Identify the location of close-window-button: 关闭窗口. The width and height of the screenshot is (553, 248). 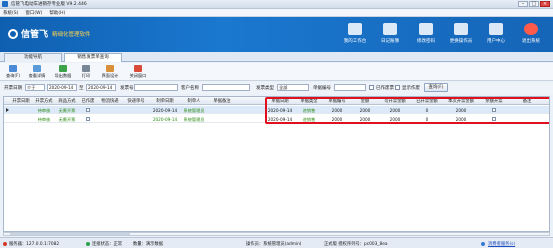
(138, 72).